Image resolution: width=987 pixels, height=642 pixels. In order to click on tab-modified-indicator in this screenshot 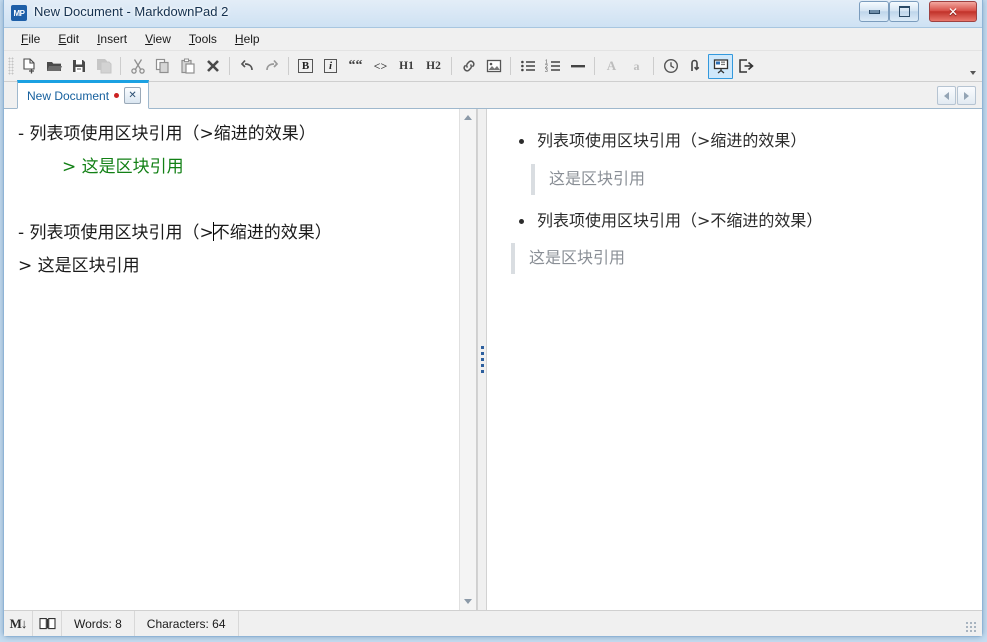, I will do `click(117, 95)`.